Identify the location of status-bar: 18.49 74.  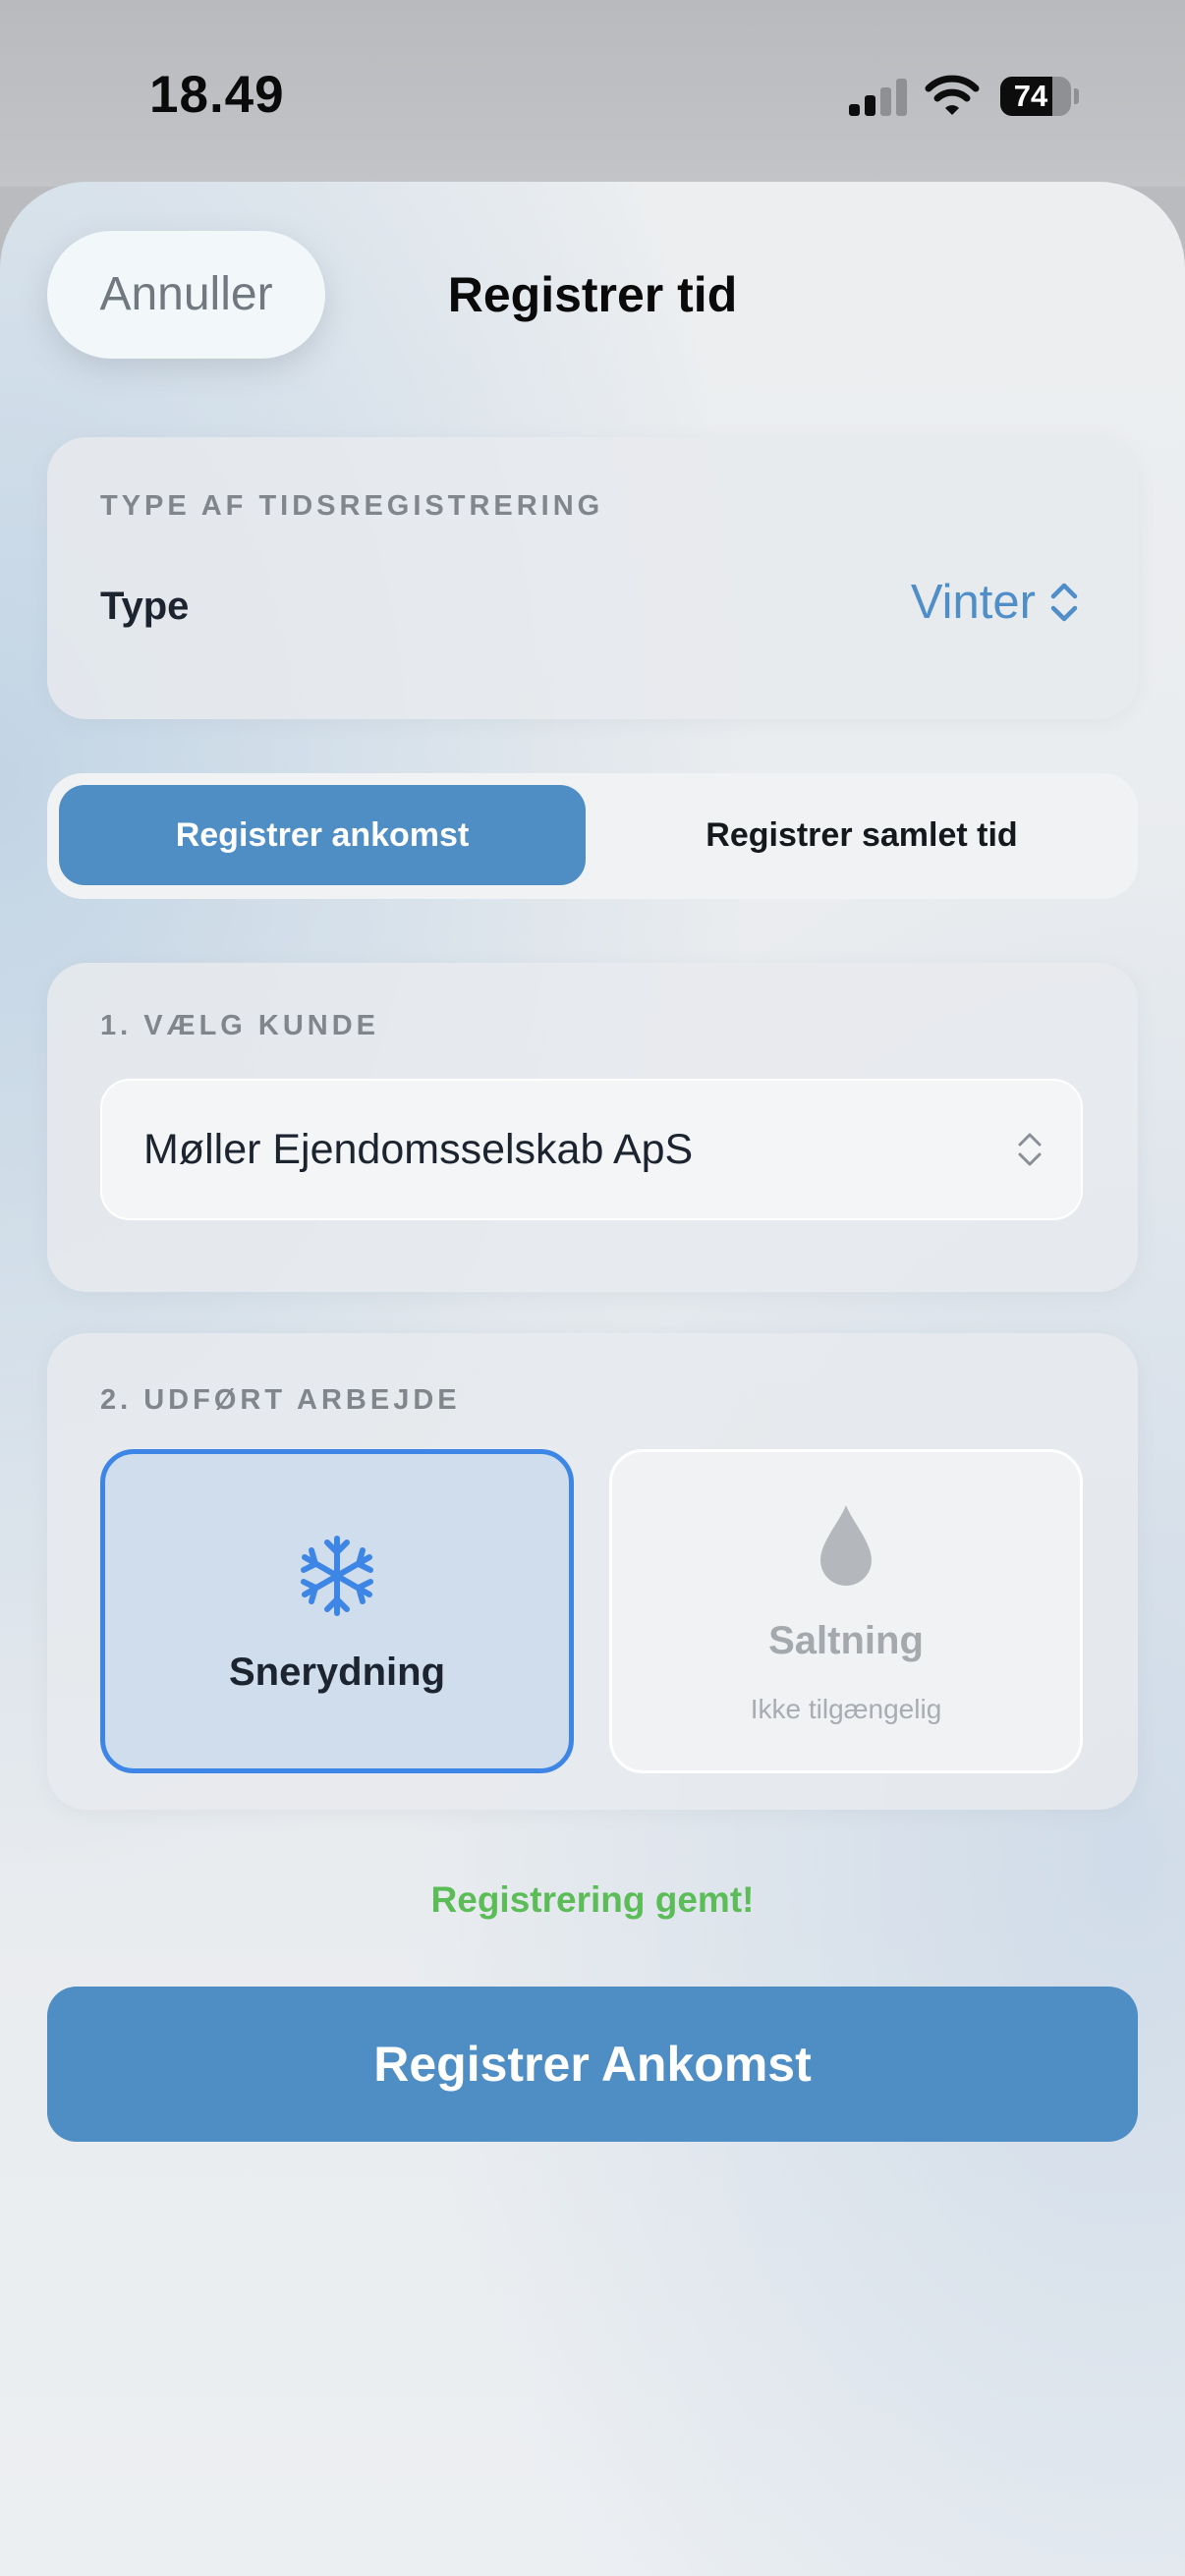
(592, 93).